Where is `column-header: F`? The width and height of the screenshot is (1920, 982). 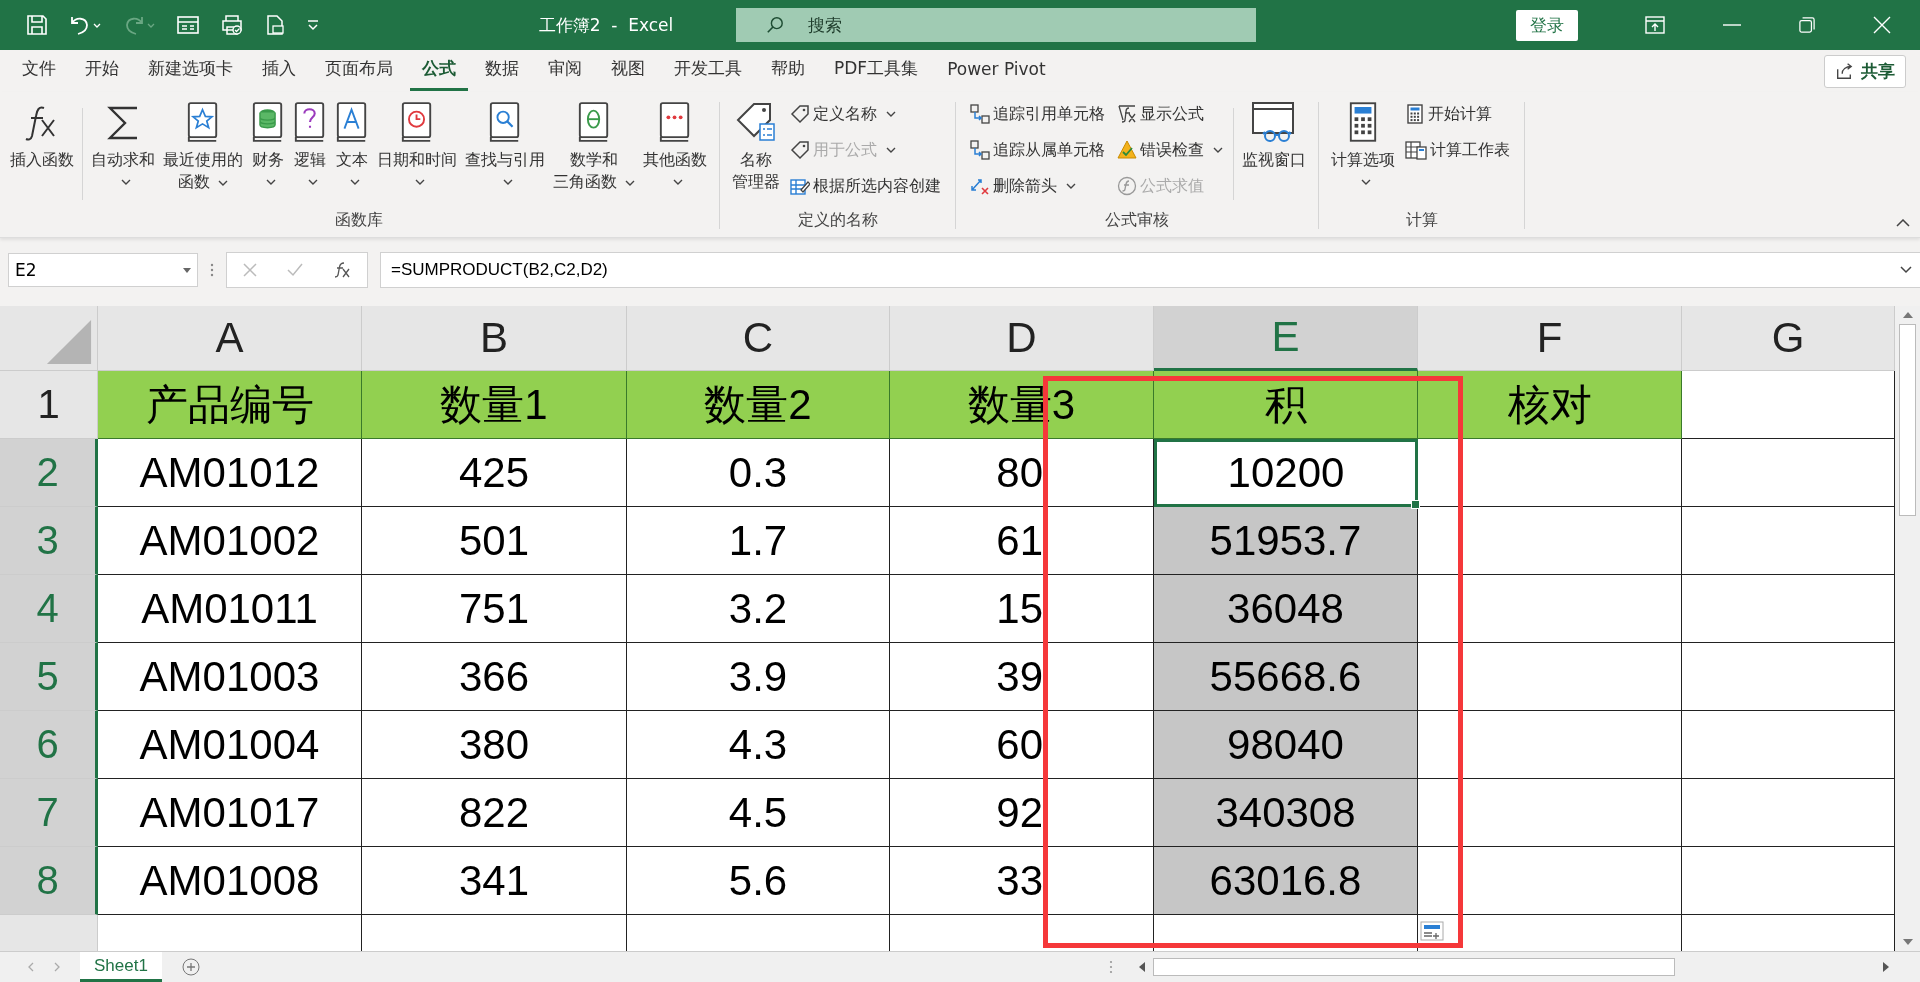
column-header: F is located at coordinates (1550, 338).